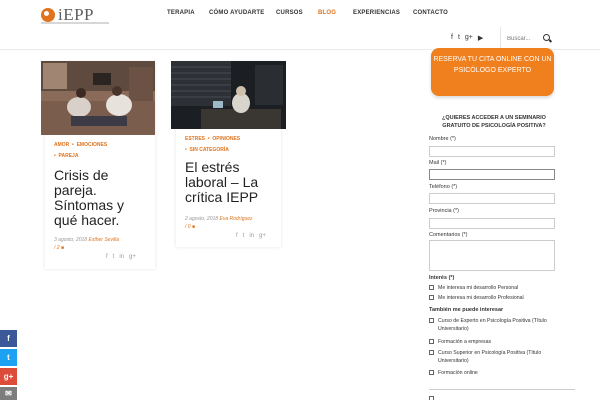 This screenshot has width=600, height=400. What do you see at coordinates (444, 211) in the screenshot?
I see `field-label-province: Provincia (*)` at bounding box center [444, 211].